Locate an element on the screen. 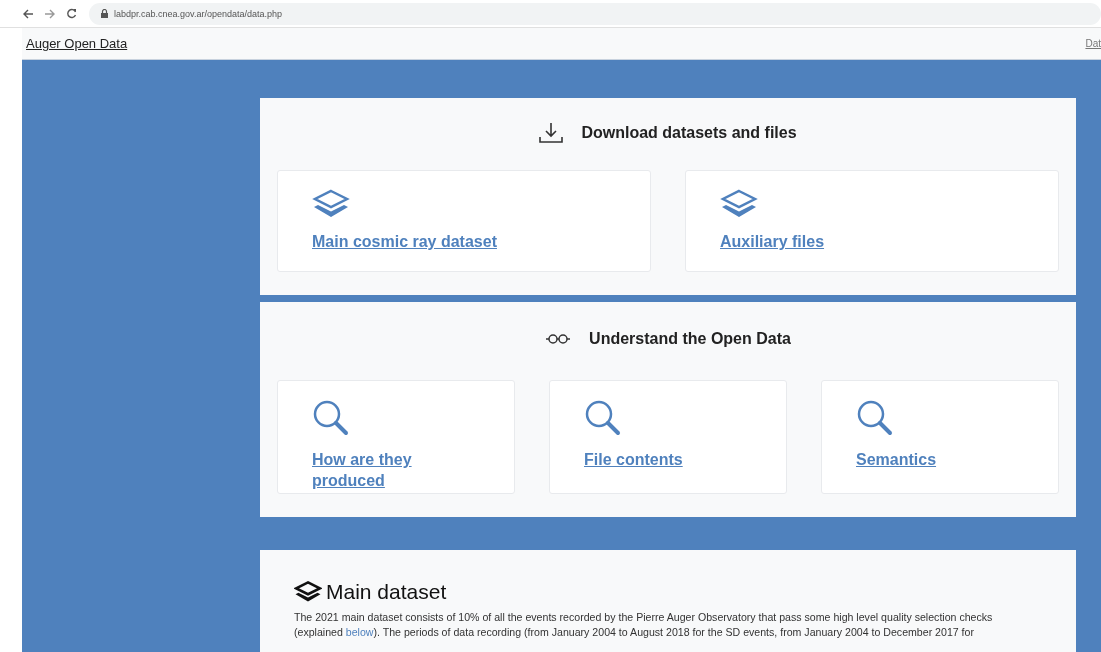 The image size is (1101, 652). address-bar: labdpr.cab.cnea.gov.ar/opendata/data.php is located at coordinates (595, 13).